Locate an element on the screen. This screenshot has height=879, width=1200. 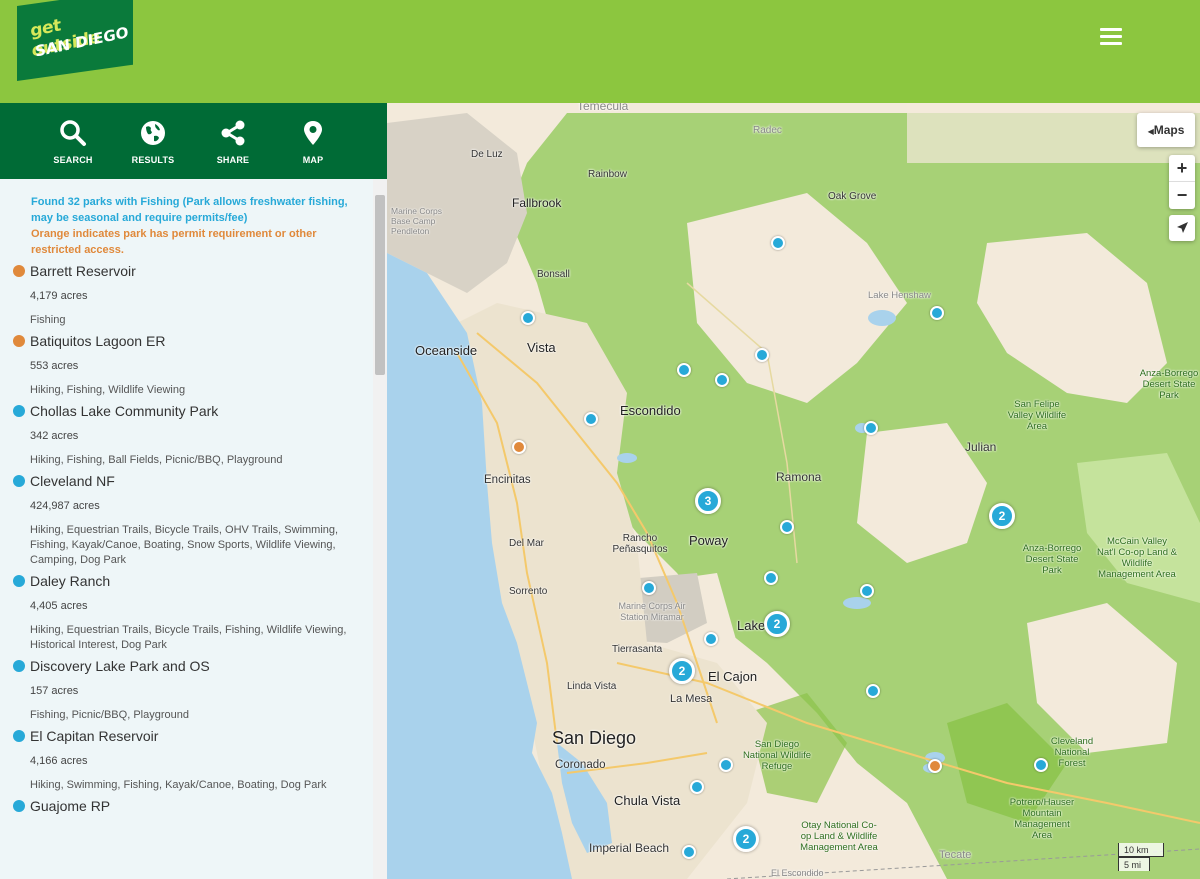
sidebar-scrollbar is located at coordinates (380, 529).